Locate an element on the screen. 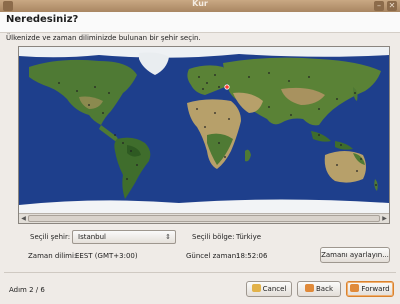  forward-button: Forward is located at coordinates (370, 289).